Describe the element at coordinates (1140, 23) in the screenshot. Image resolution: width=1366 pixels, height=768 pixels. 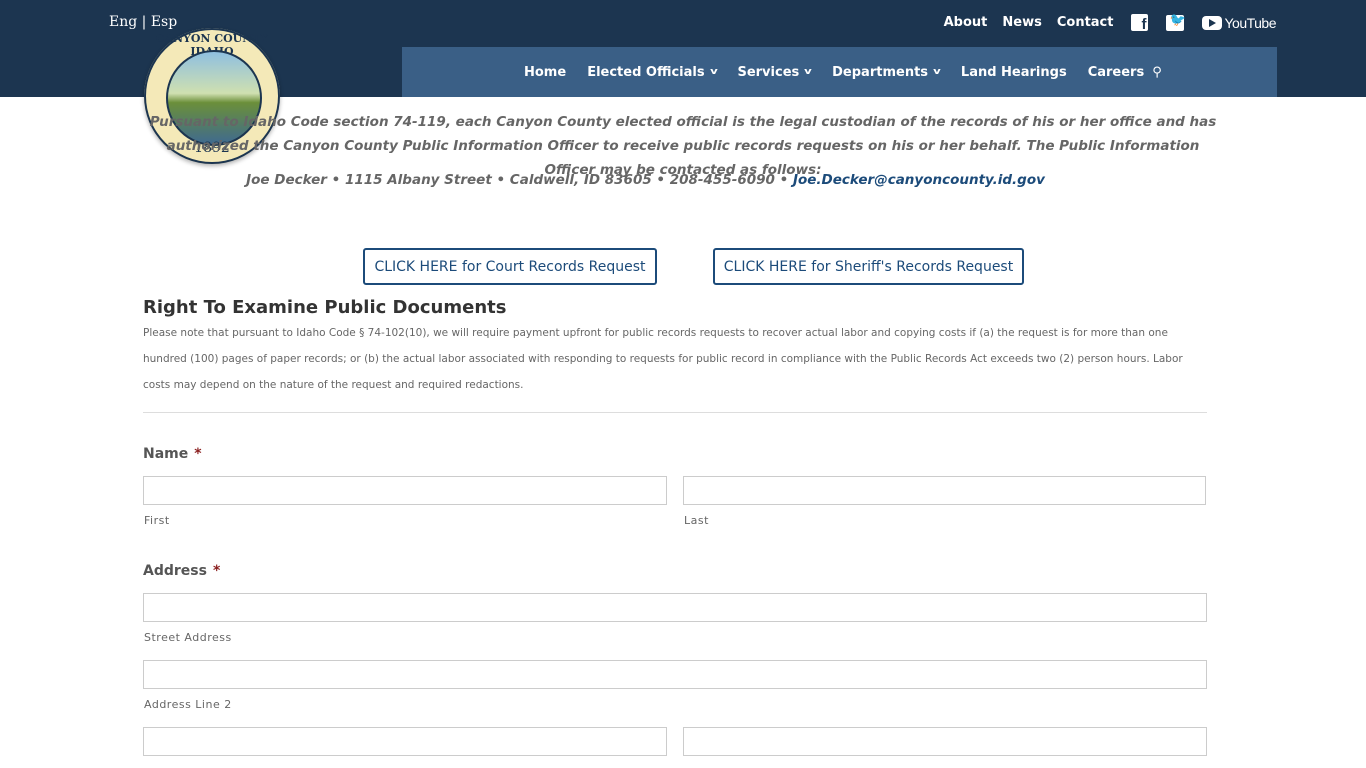
I see `facebook-icon: f` at that location.